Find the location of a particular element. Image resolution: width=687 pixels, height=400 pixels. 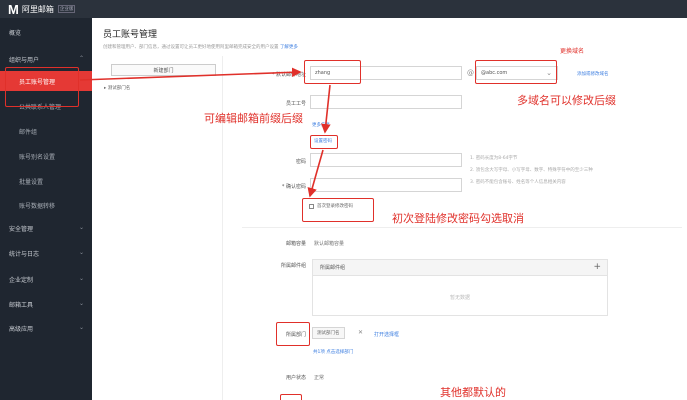

sidebar-item-mail-groups: 邮件组 is located at coordinates (46, 131).